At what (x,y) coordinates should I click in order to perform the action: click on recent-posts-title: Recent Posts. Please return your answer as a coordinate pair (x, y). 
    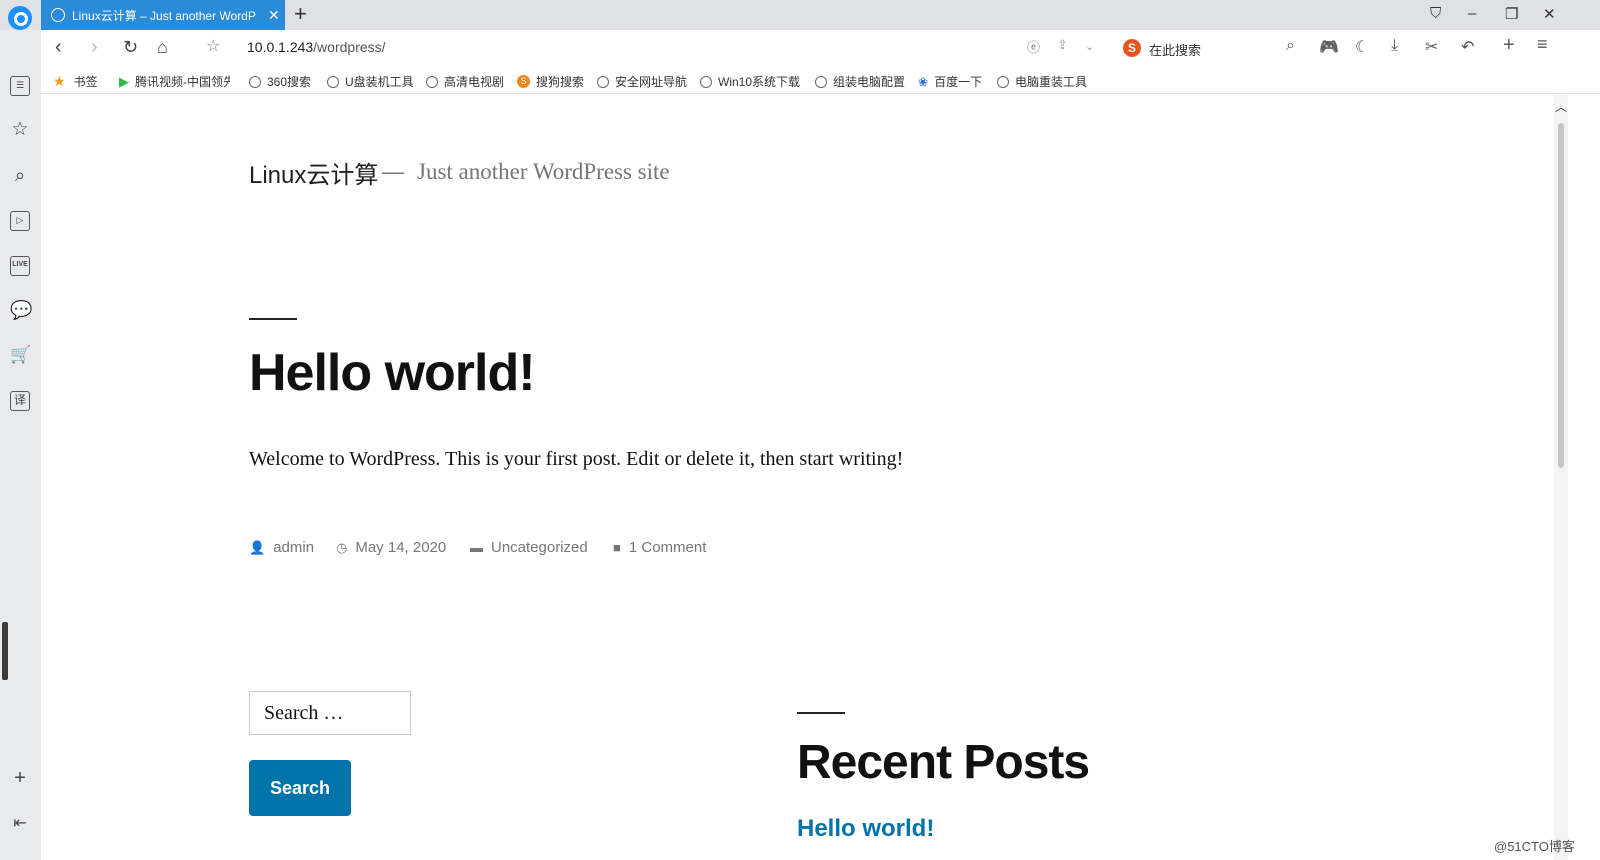
    Looking at the image, I should click on (943, 762).